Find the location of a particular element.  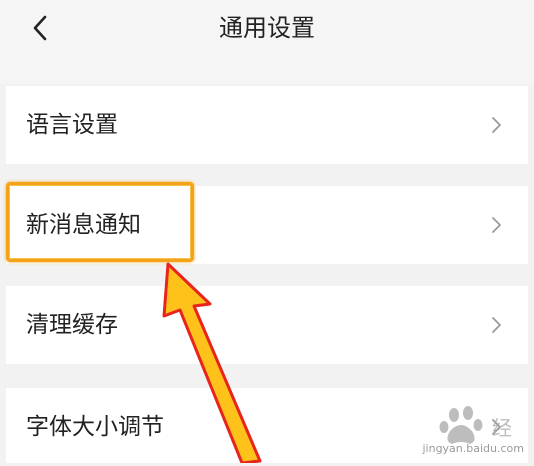

chevron-left-icon is located at coordinates (40, 28).